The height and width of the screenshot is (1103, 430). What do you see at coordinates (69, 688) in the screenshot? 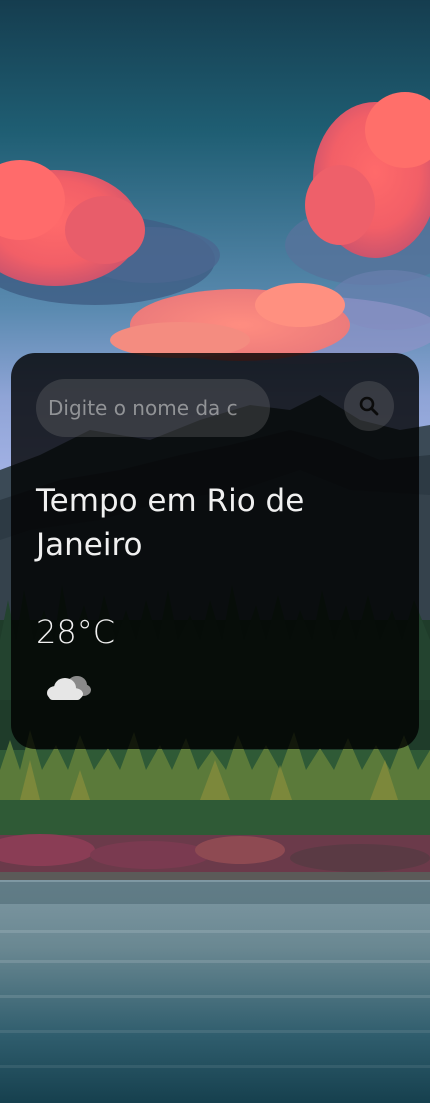
I see `cloudy-icon` at bounding box center [69, 688].